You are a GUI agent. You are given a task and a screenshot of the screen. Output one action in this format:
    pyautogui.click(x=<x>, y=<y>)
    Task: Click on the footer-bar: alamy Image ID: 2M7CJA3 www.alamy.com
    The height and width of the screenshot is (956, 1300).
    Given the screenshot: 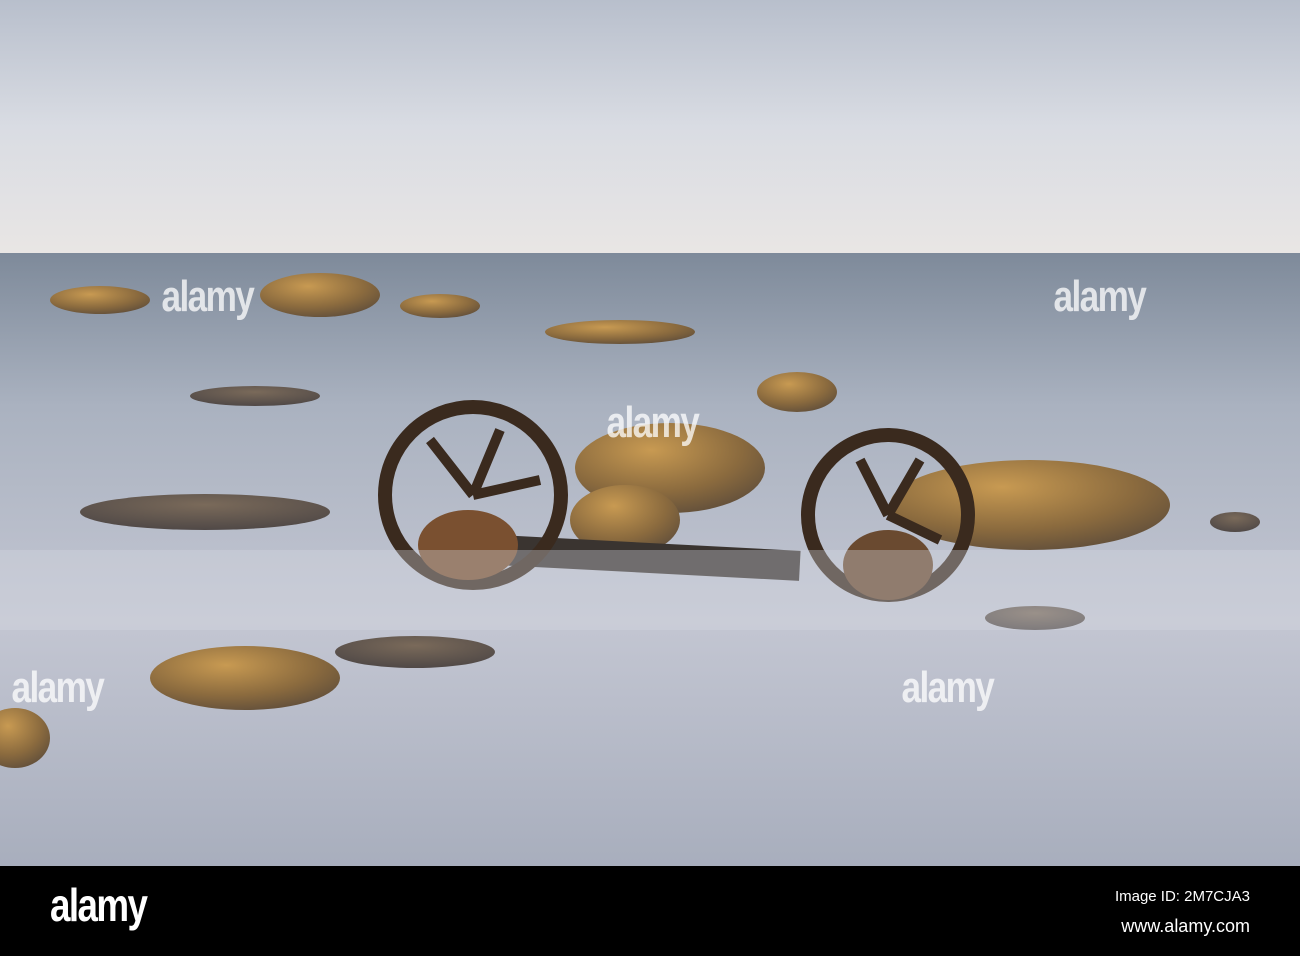 What is the action you would take?
    pyautogui.click(x=650, y=911)
    